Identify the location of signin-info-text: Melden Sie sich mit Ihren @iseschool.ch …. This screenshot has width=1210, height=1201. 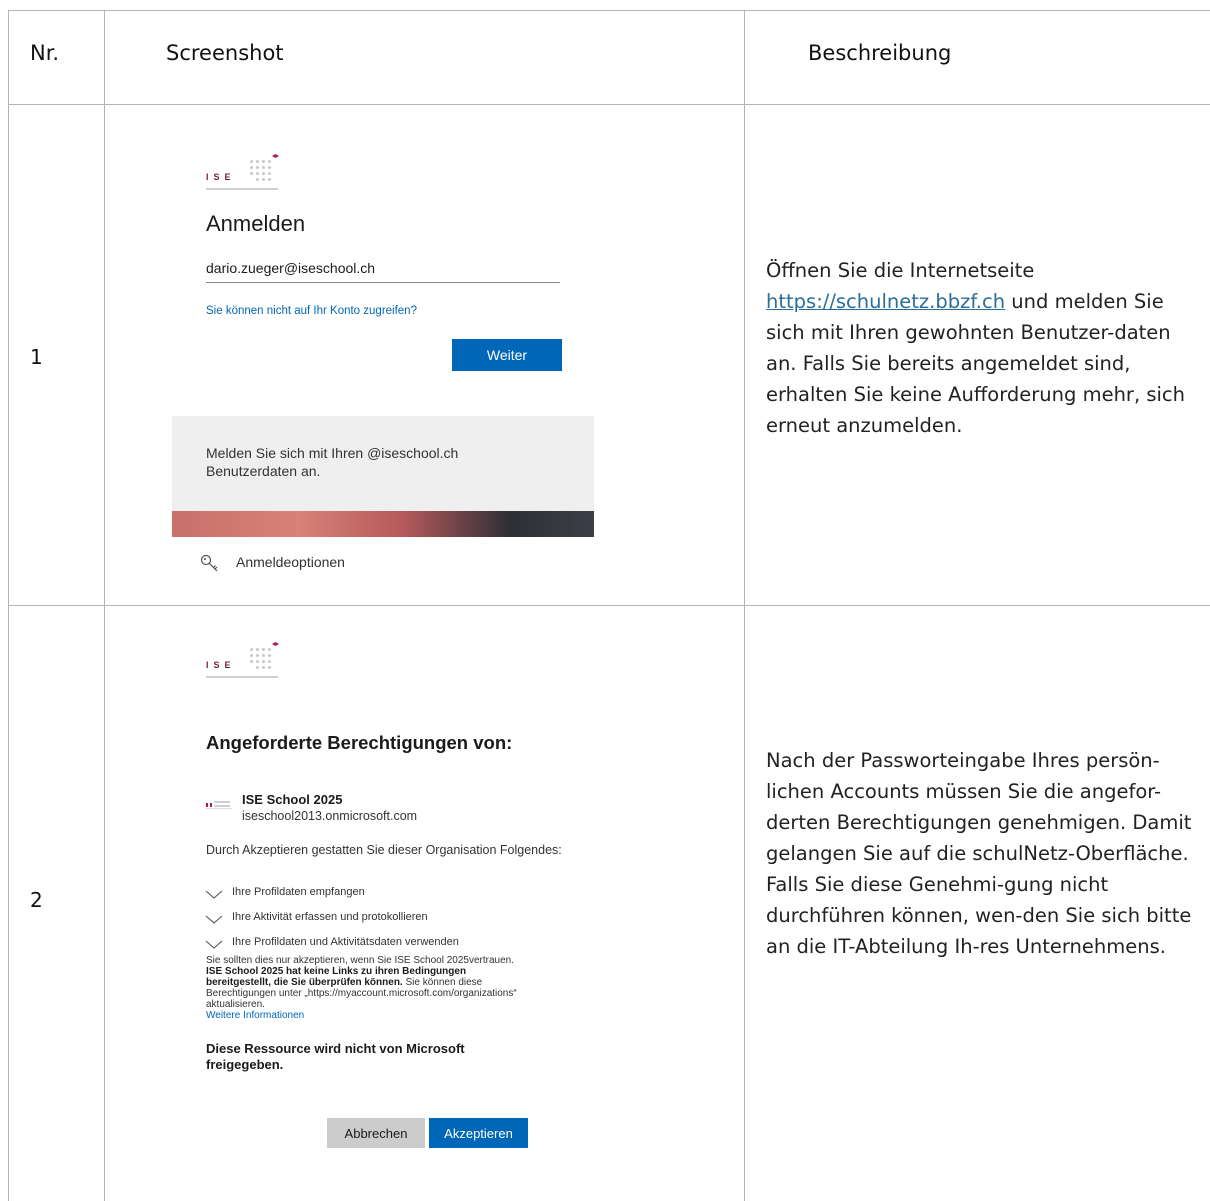
(332, 462).